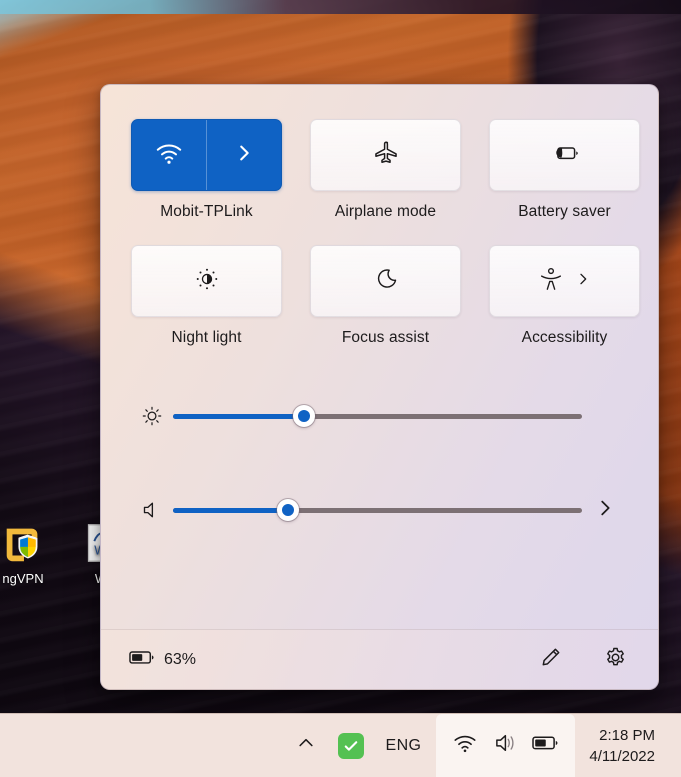 The width and height of the screenshot is (681, 777). I want to click on quick-settings-footer-actions, so click(583, 660).